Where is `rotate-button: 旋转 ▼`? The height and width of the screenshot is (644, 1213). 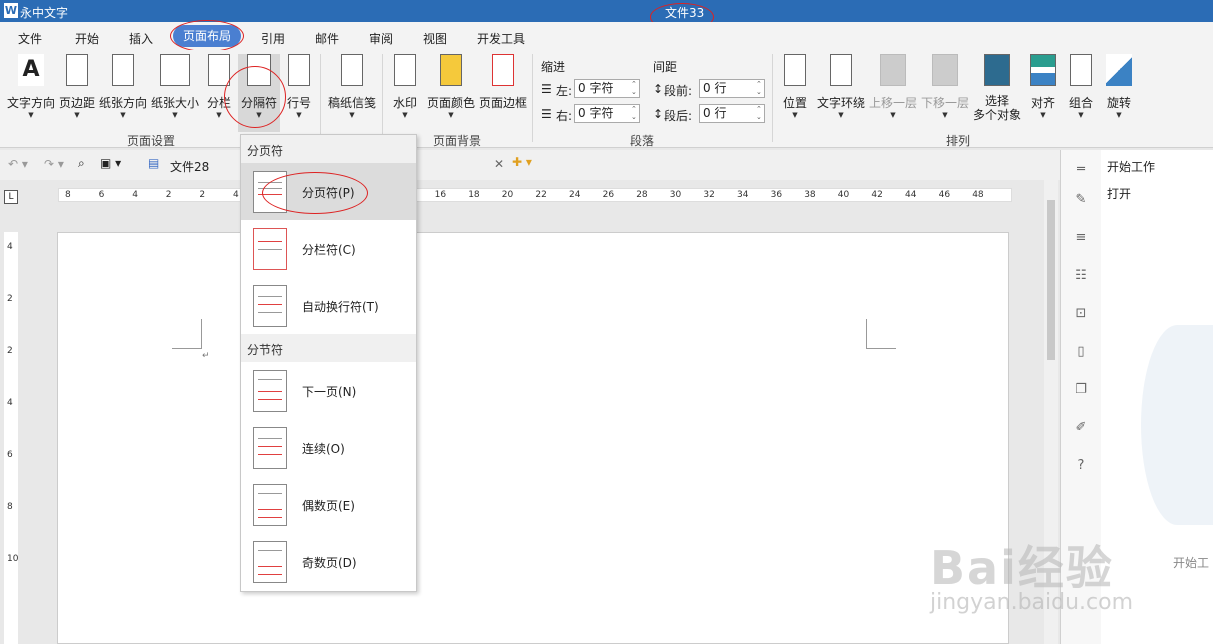 rotate-button: 旋转 ▼ is located at coordinates (1119, 86).